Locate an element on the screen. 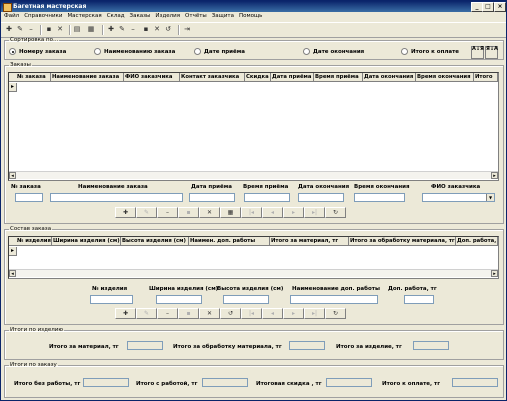 Image resolution: width=507 pixels, height=401 pixels. items-nav-save-button: ▪ is located at coordinates (188, 313).